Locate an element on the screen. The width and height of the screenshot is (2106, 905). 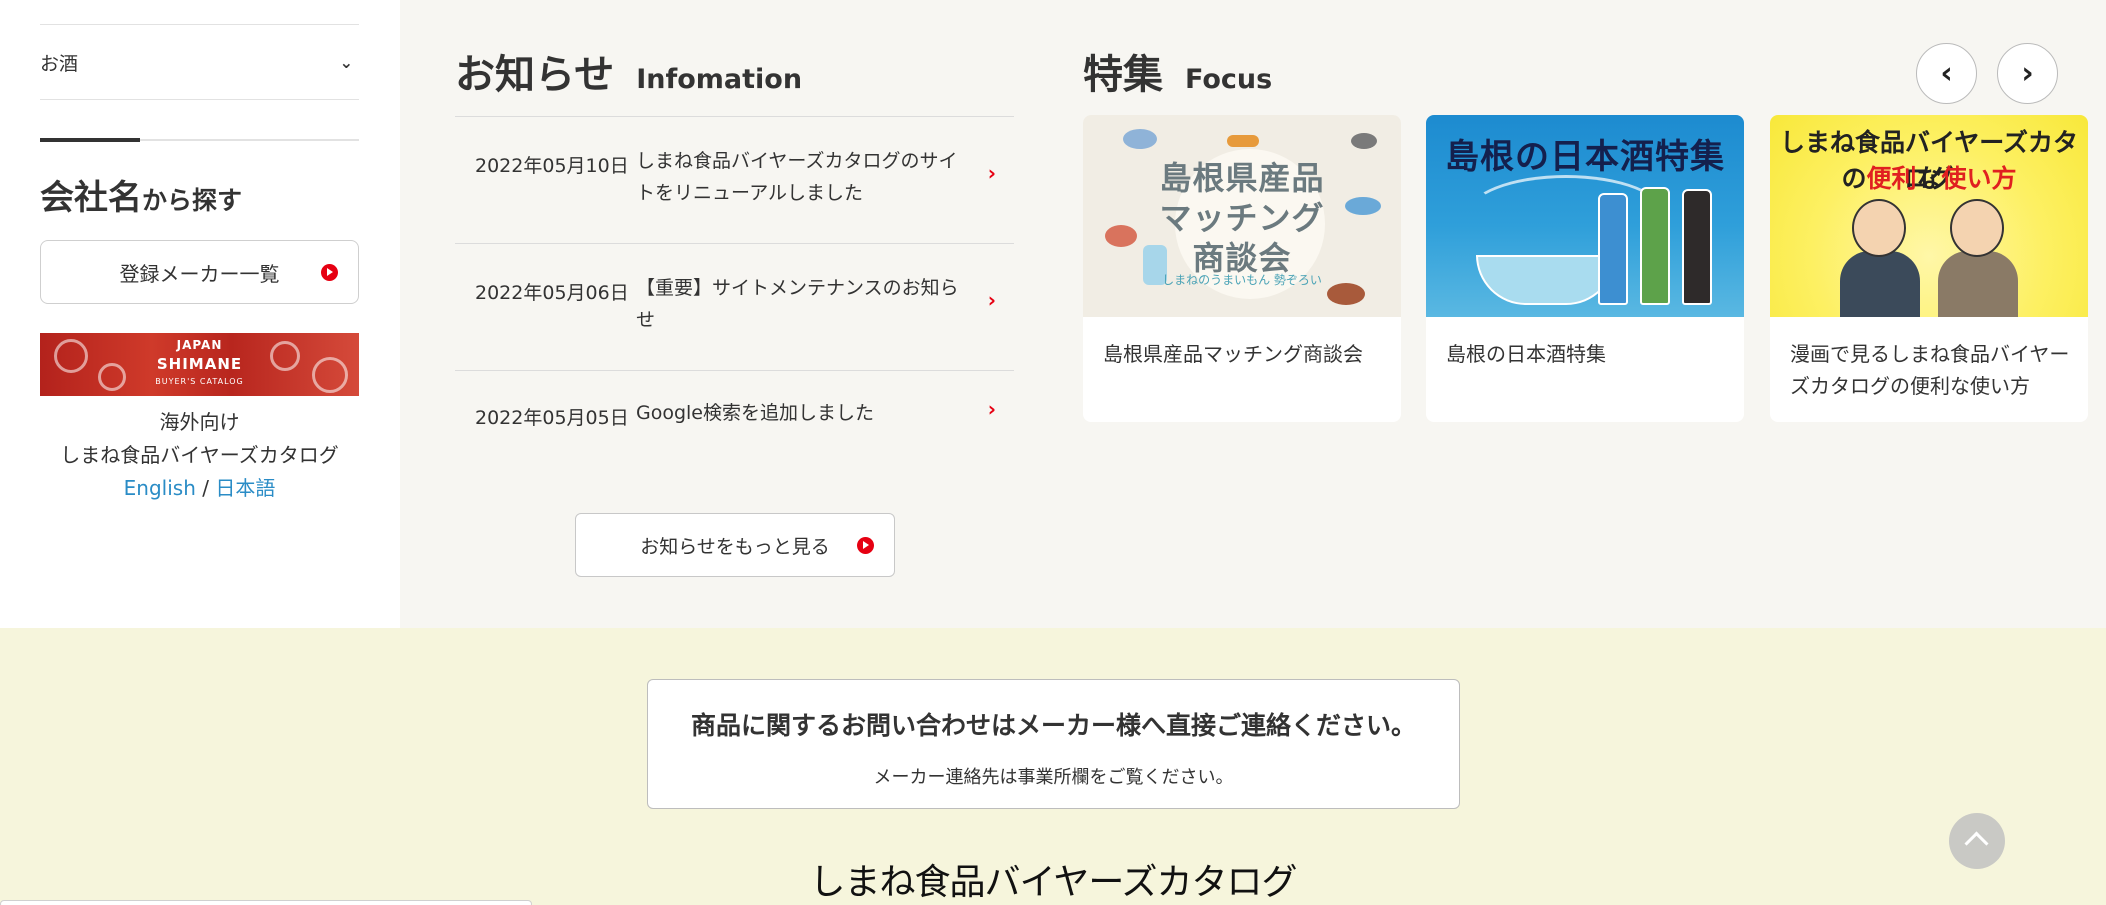
more-news-button-label: お知らせをもっと見る is located at coordinates (735, 546).